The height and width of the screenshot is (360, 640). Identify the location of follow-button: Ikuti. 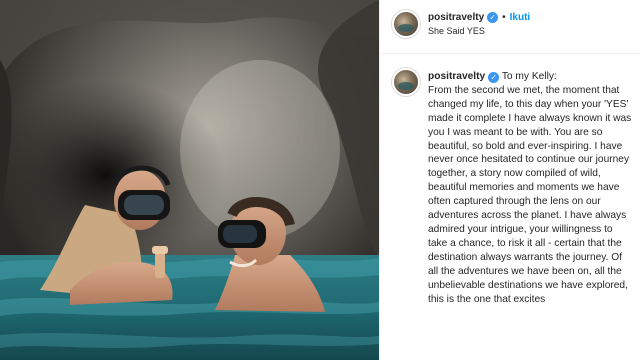
(520, 17).